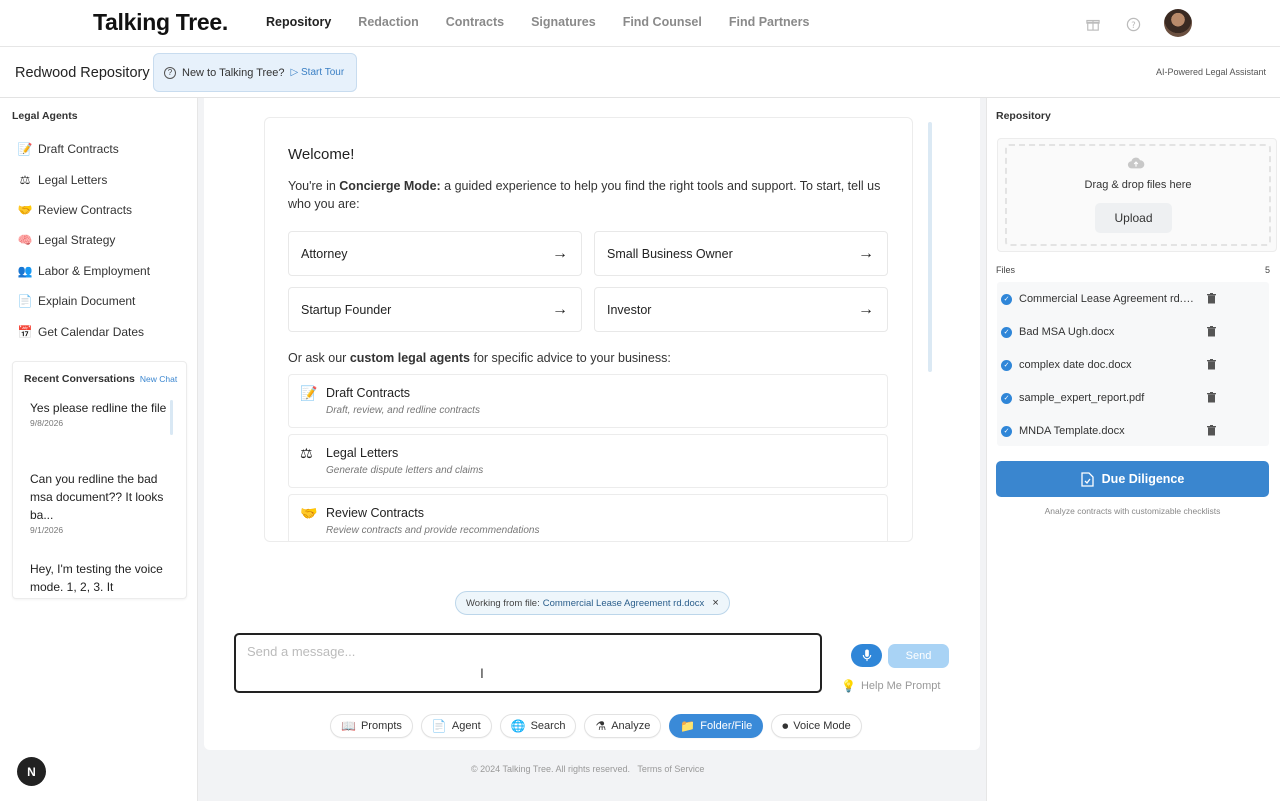 This screenshot has height=801, width=1280. I want to click on file-item: ✓ Bad MSA Ugh.docx, so click(1113, 332).